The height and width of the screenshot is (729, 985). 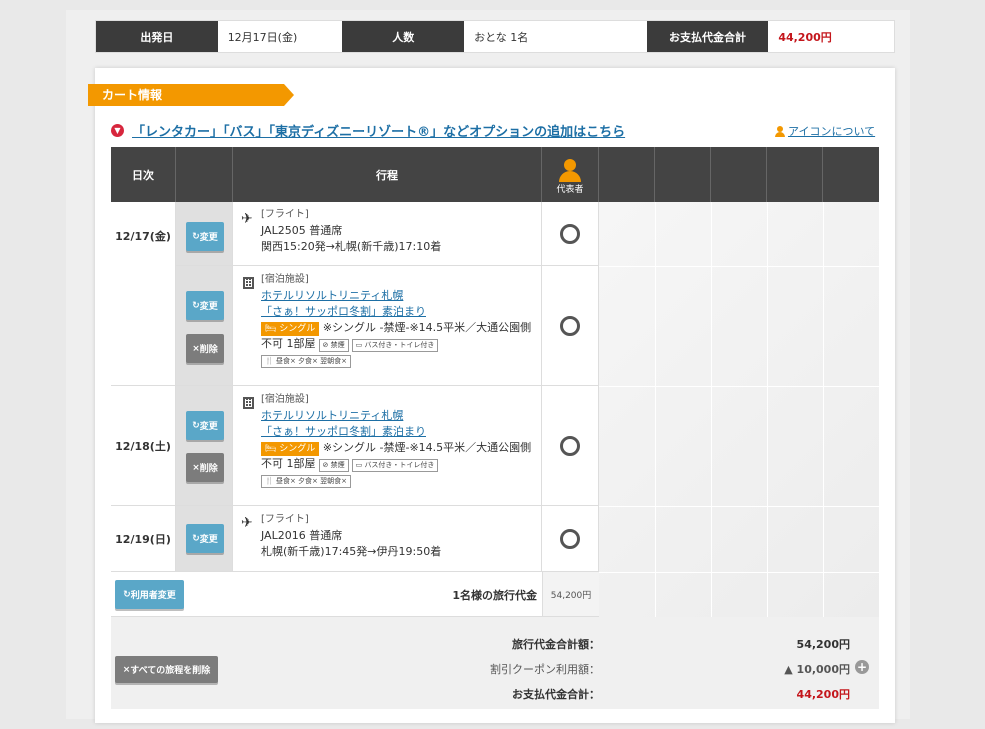 What do you see at coordinates (191, 95) in the screenshot?
I see `cart-title: カート情報` at bounding box center [191, 95].